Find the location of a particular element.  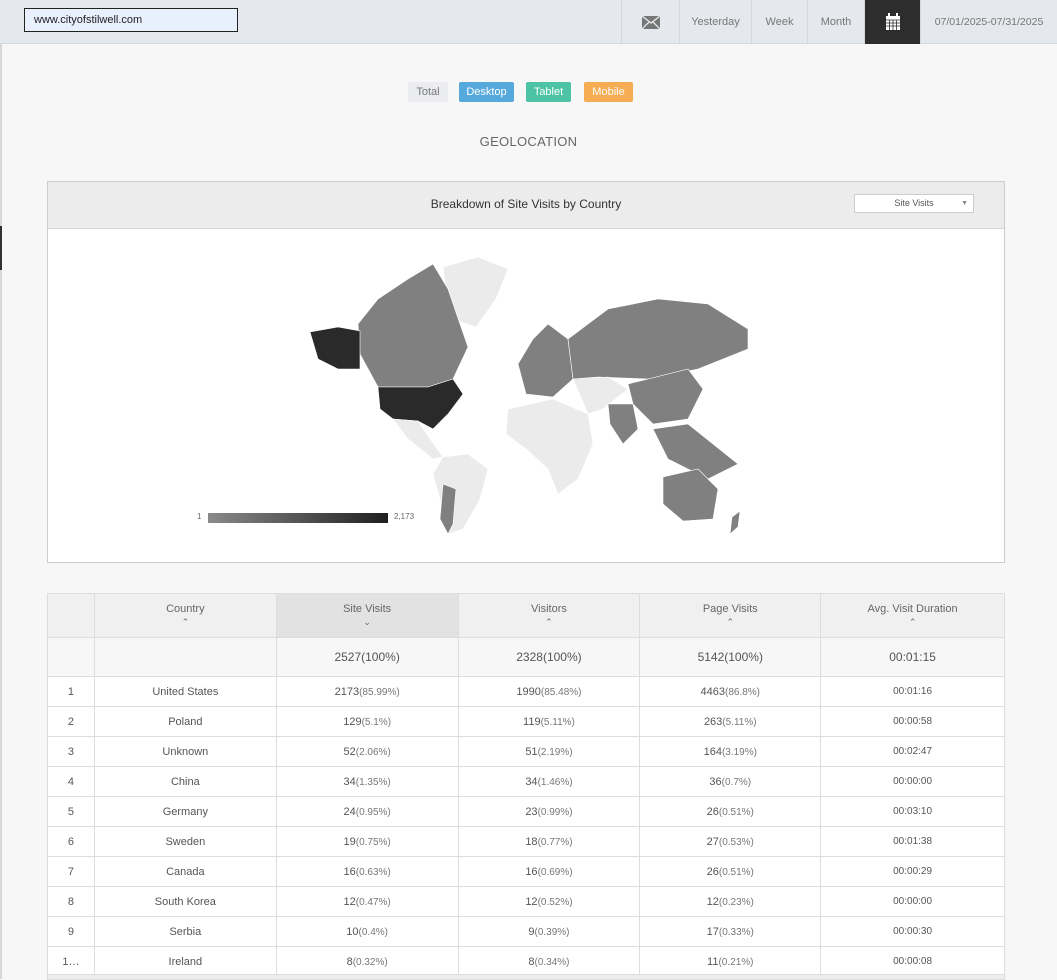

page-visits-cell: 26(0.51%) is located at coordinates (730, 871).